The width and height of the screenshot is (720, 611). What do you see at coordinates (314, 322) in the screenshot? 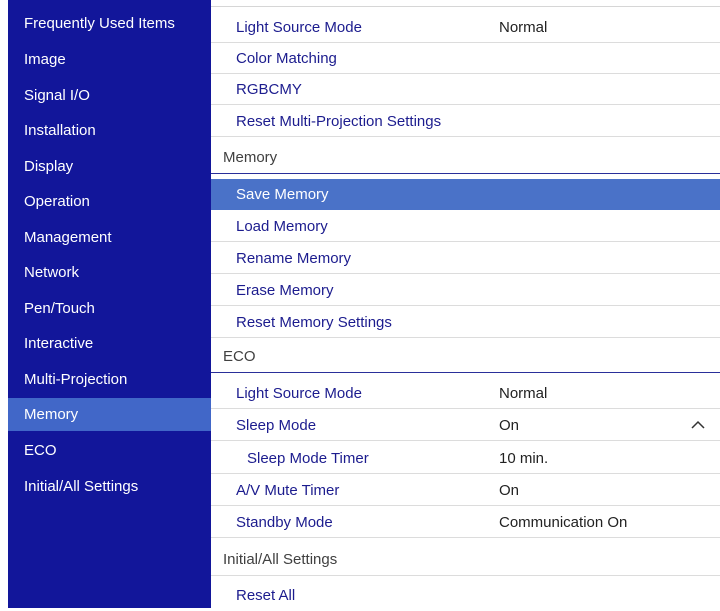
I see `row-label: Reset Memory Settings` at bounding box center [314, 322].